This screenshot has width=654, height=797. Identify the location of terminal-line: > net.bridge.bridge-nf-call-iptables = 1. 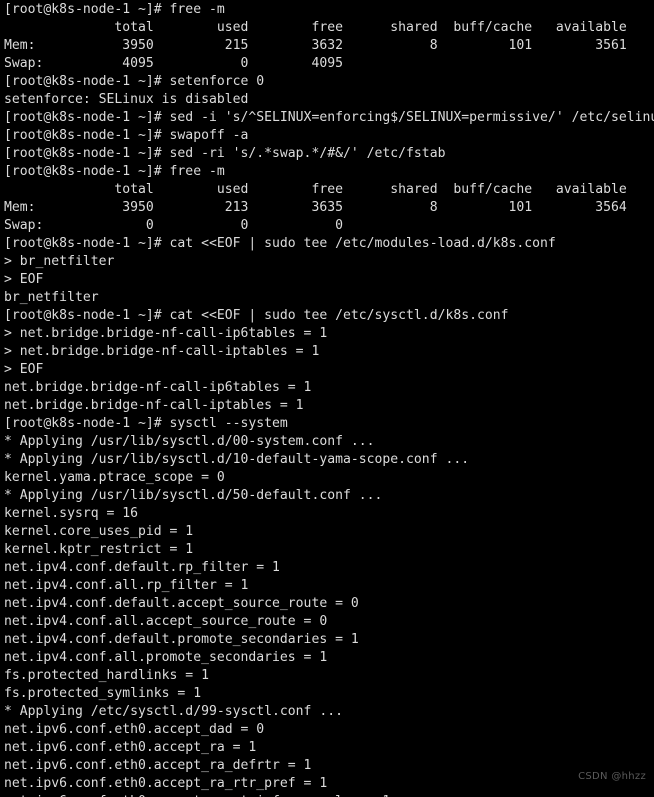
(162, 351).